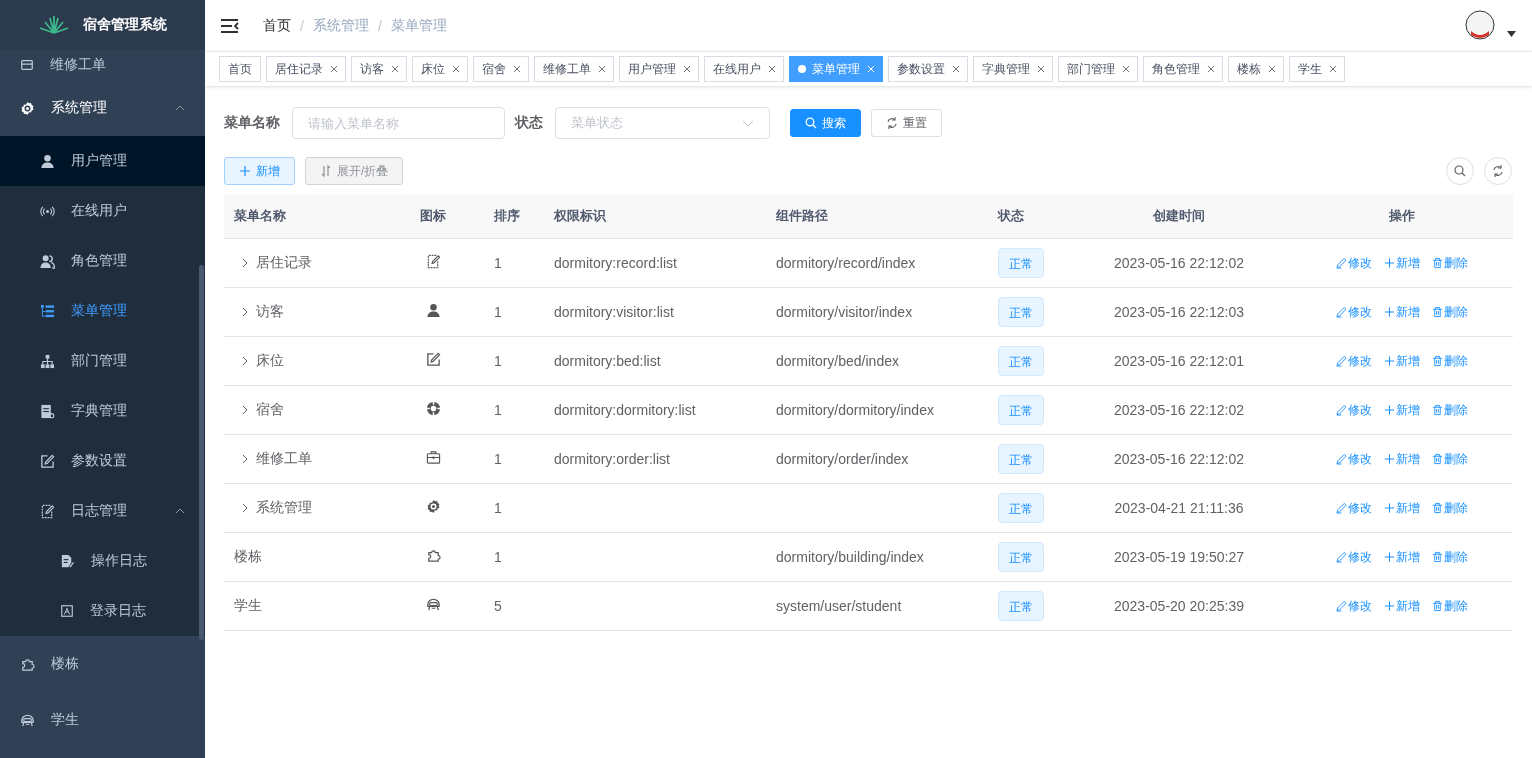 The height and width of the screenshot is (758, 1532). Describe the element at coordinates (928, 69) in the screenshot. I see `tab: 参数设置` at that location.